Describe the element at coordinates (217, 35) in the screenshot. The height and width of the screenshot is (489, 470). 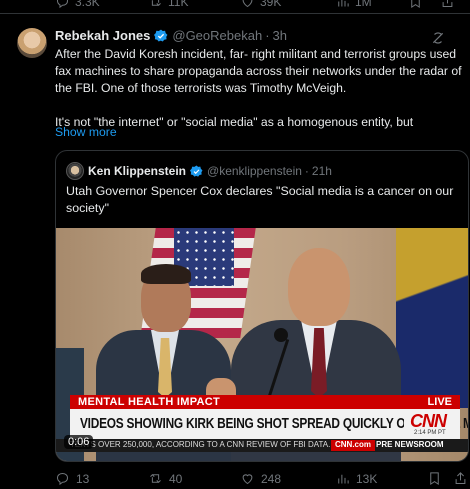
I see `author-handle: @GeoRebekah` at that location.